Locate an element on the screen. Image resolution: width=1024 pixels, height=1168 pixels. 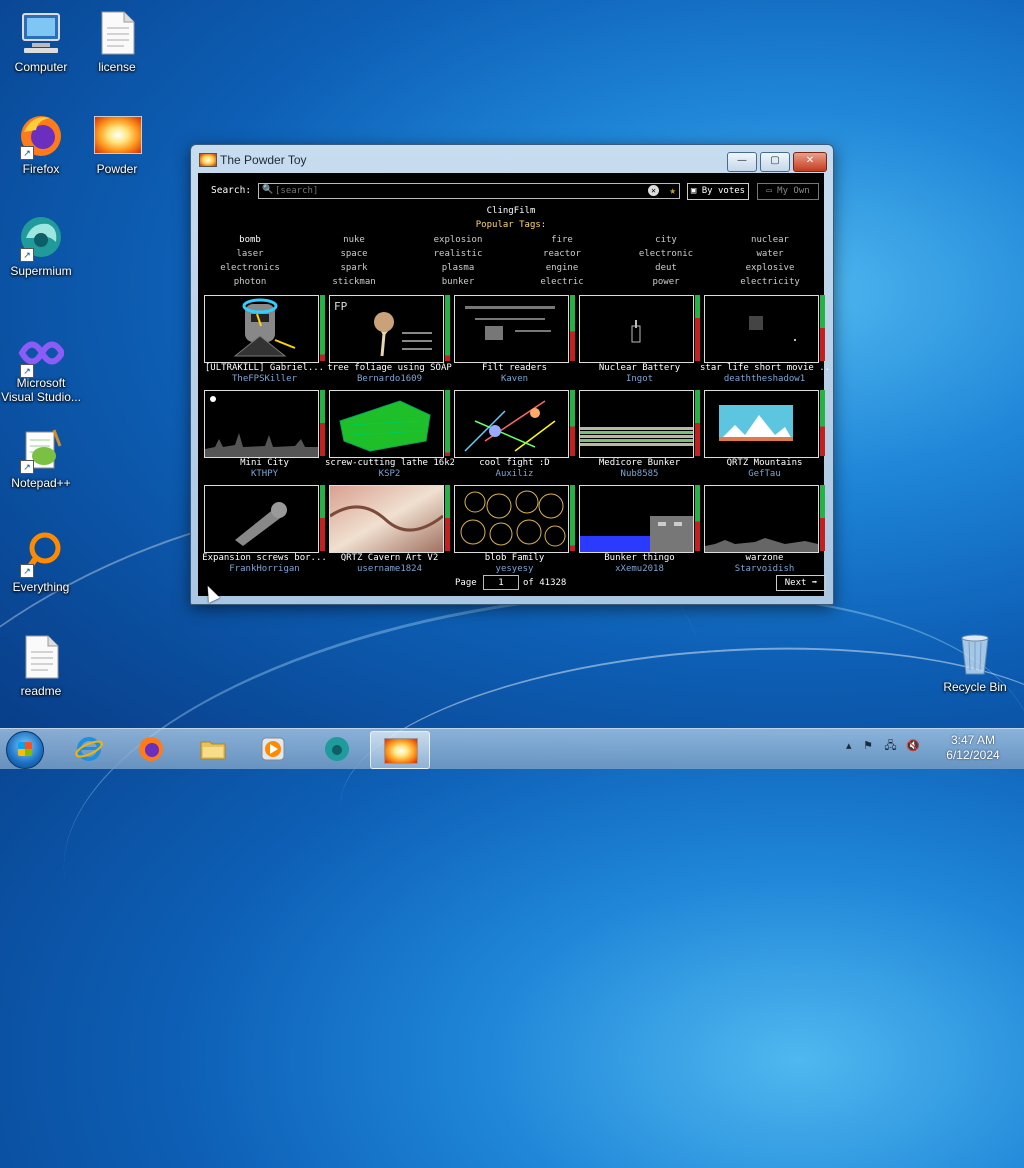
save-title: QRTZ Mountains is located at coordinates (764, 463).